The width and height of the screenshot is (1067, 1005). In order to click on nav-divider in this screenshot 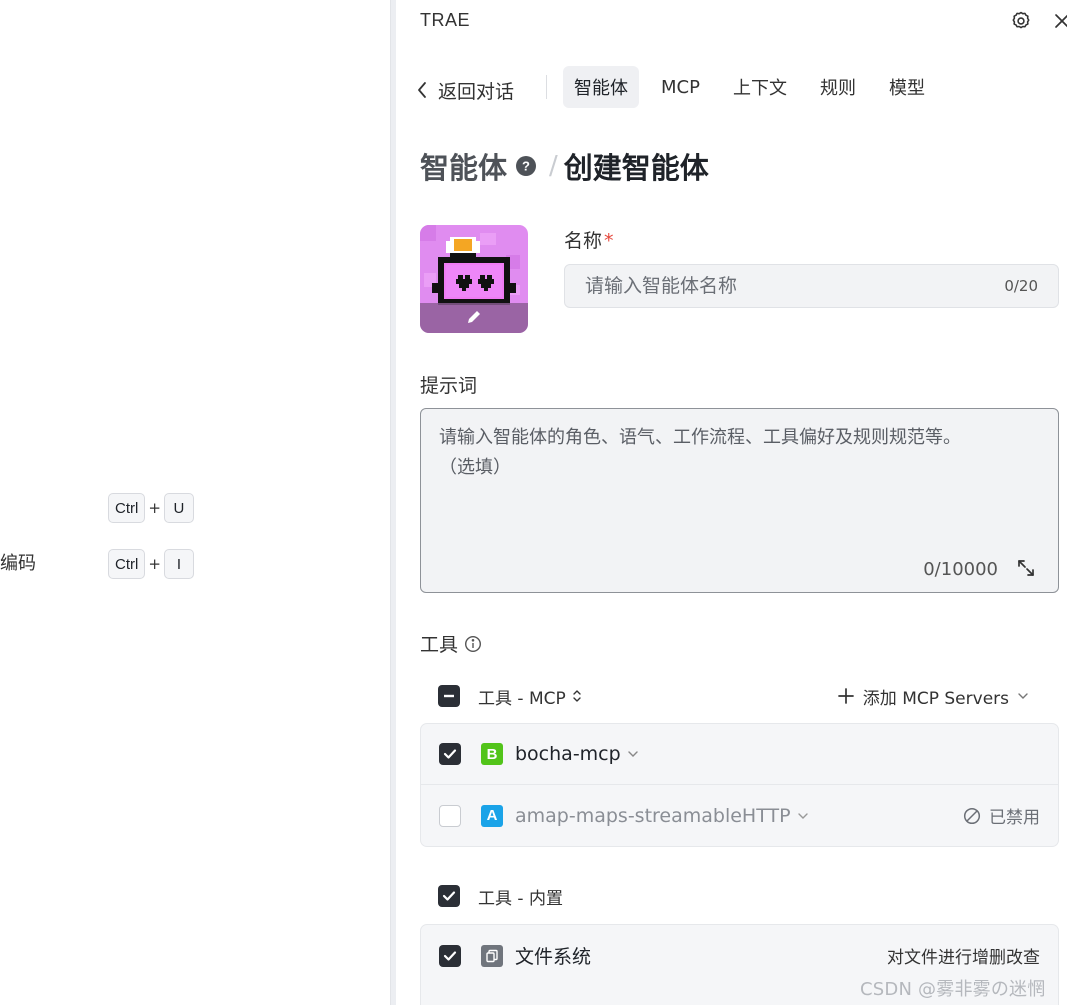, I will do `click(547, 87)`.